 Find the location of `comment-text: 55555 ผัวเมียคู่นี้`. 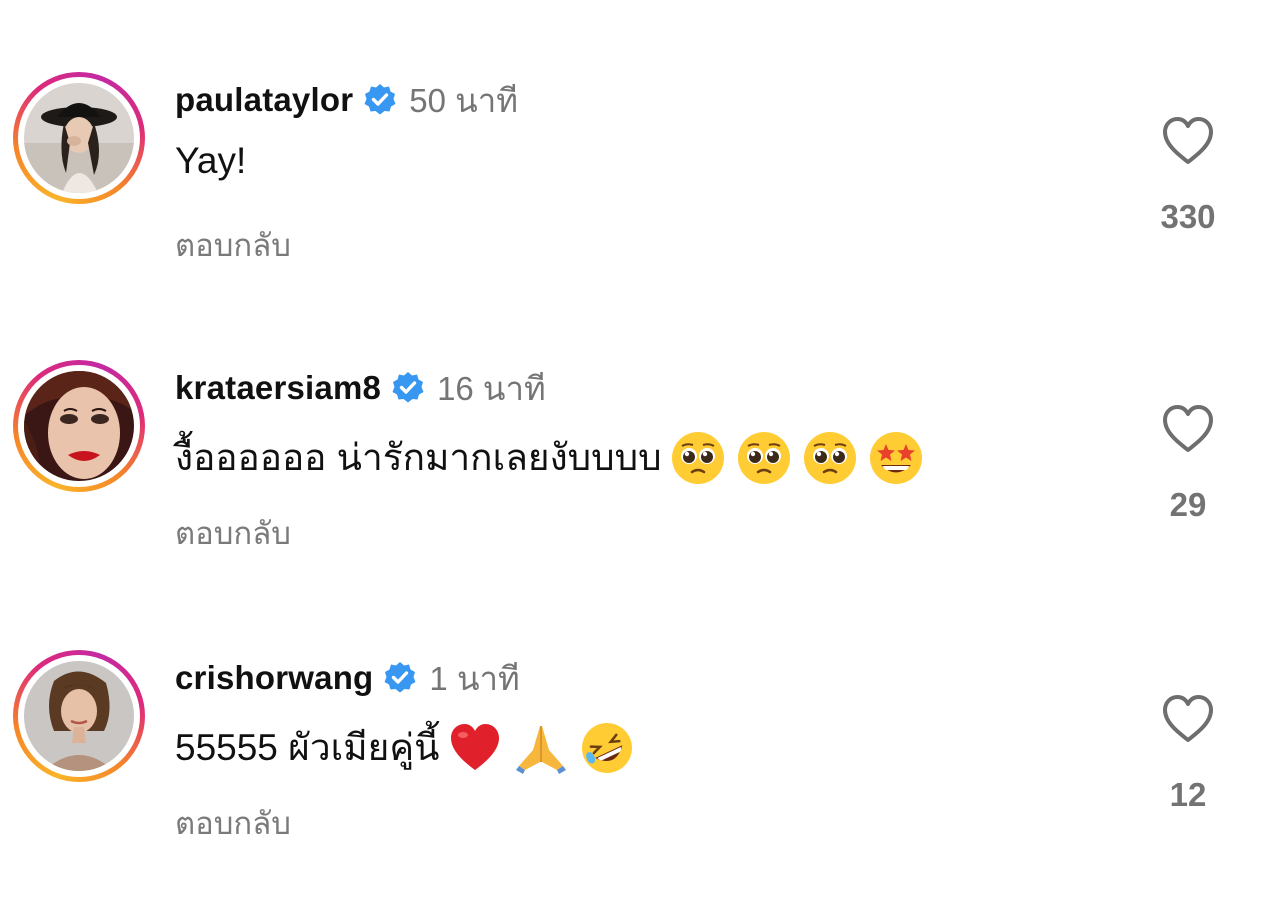

comment-text: 55555 ผัวเมียคู่นี้ is located at coordinates (405, 747).